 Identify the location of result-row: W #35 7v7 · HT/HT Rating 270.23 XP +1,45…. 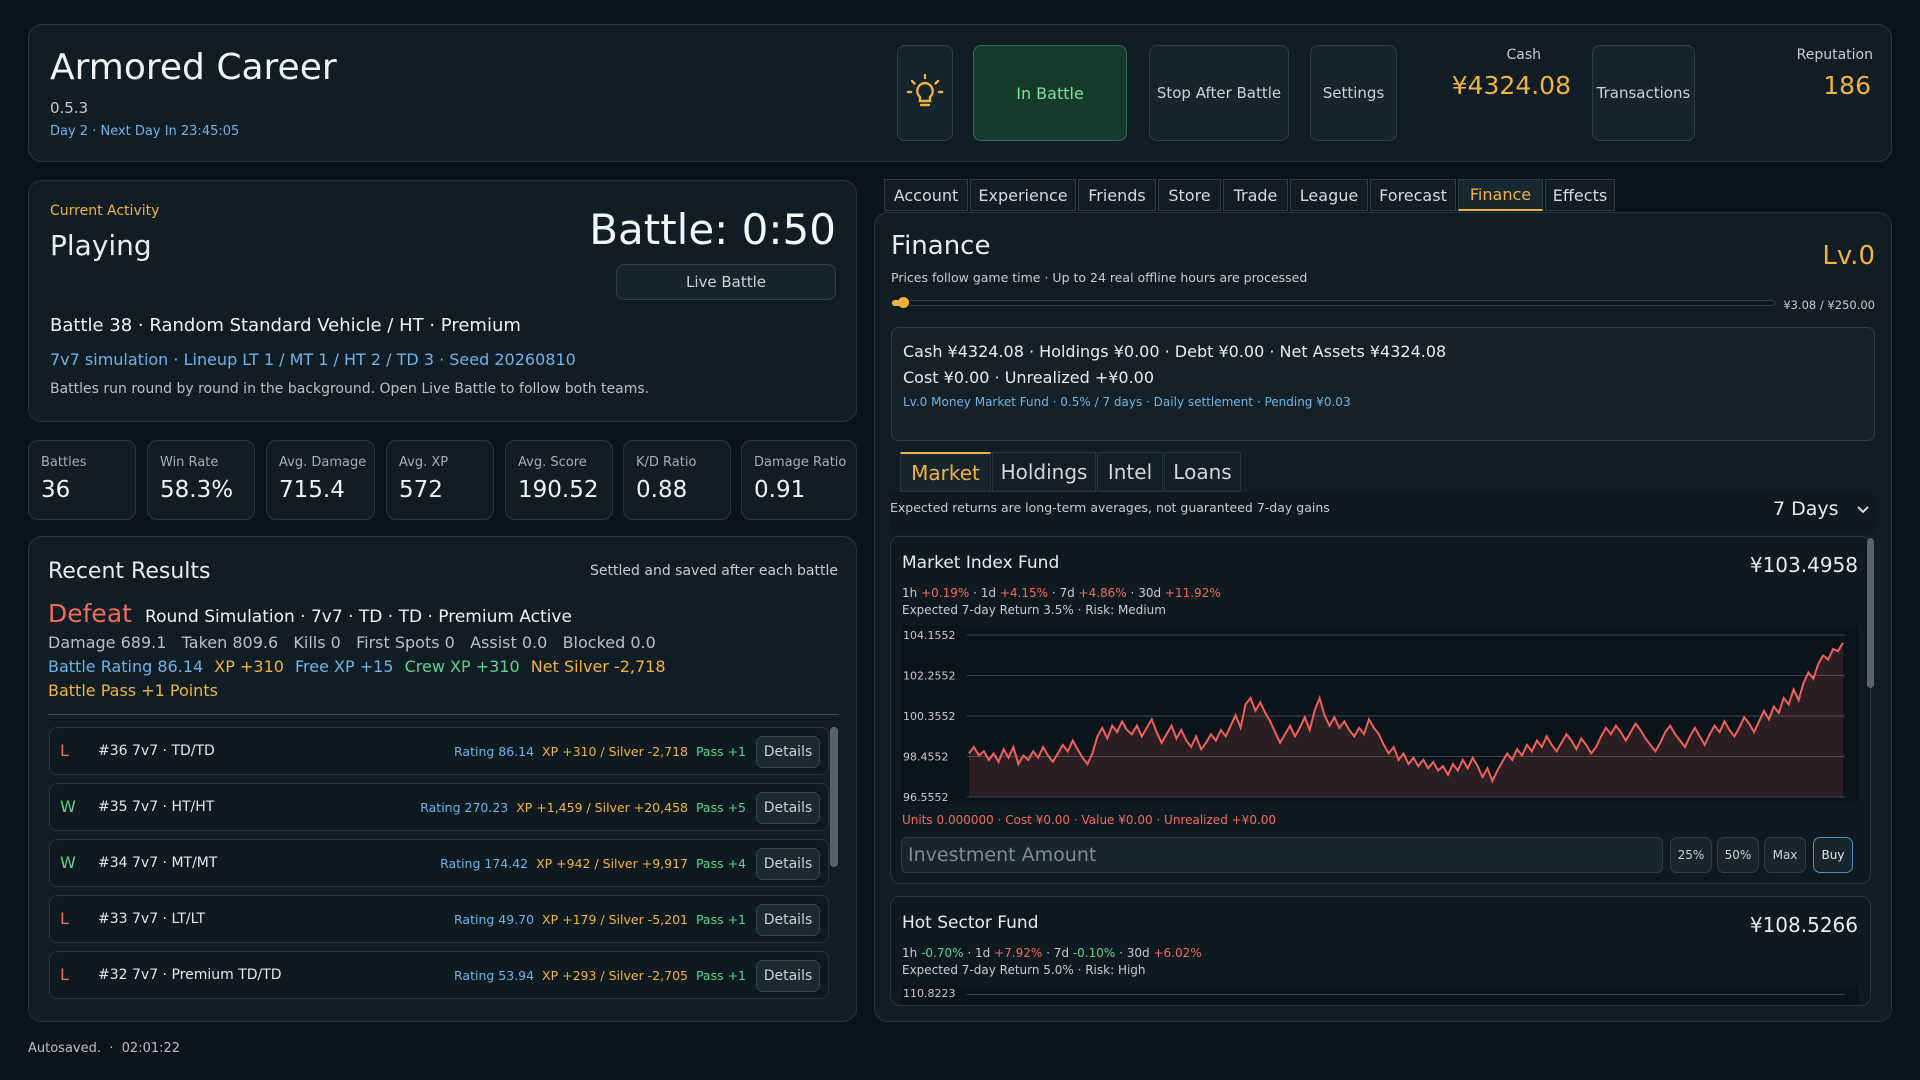
(439, 807).